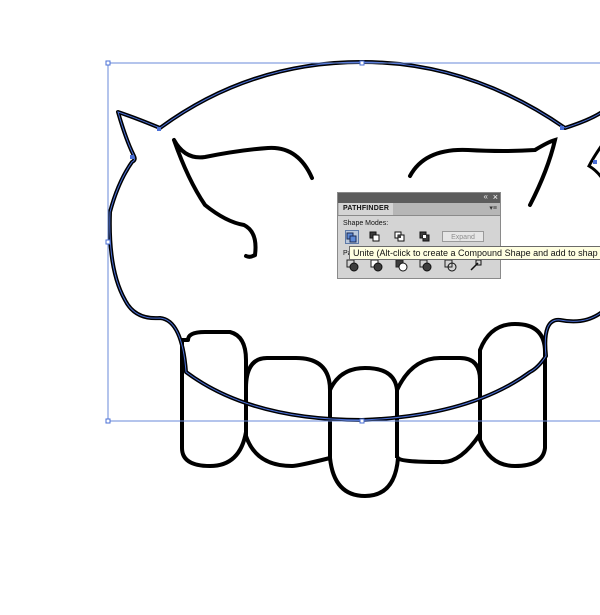  Describe the element at coordinates (463, 236) in the screenshot. I see `expand-button: Expand` at that location.